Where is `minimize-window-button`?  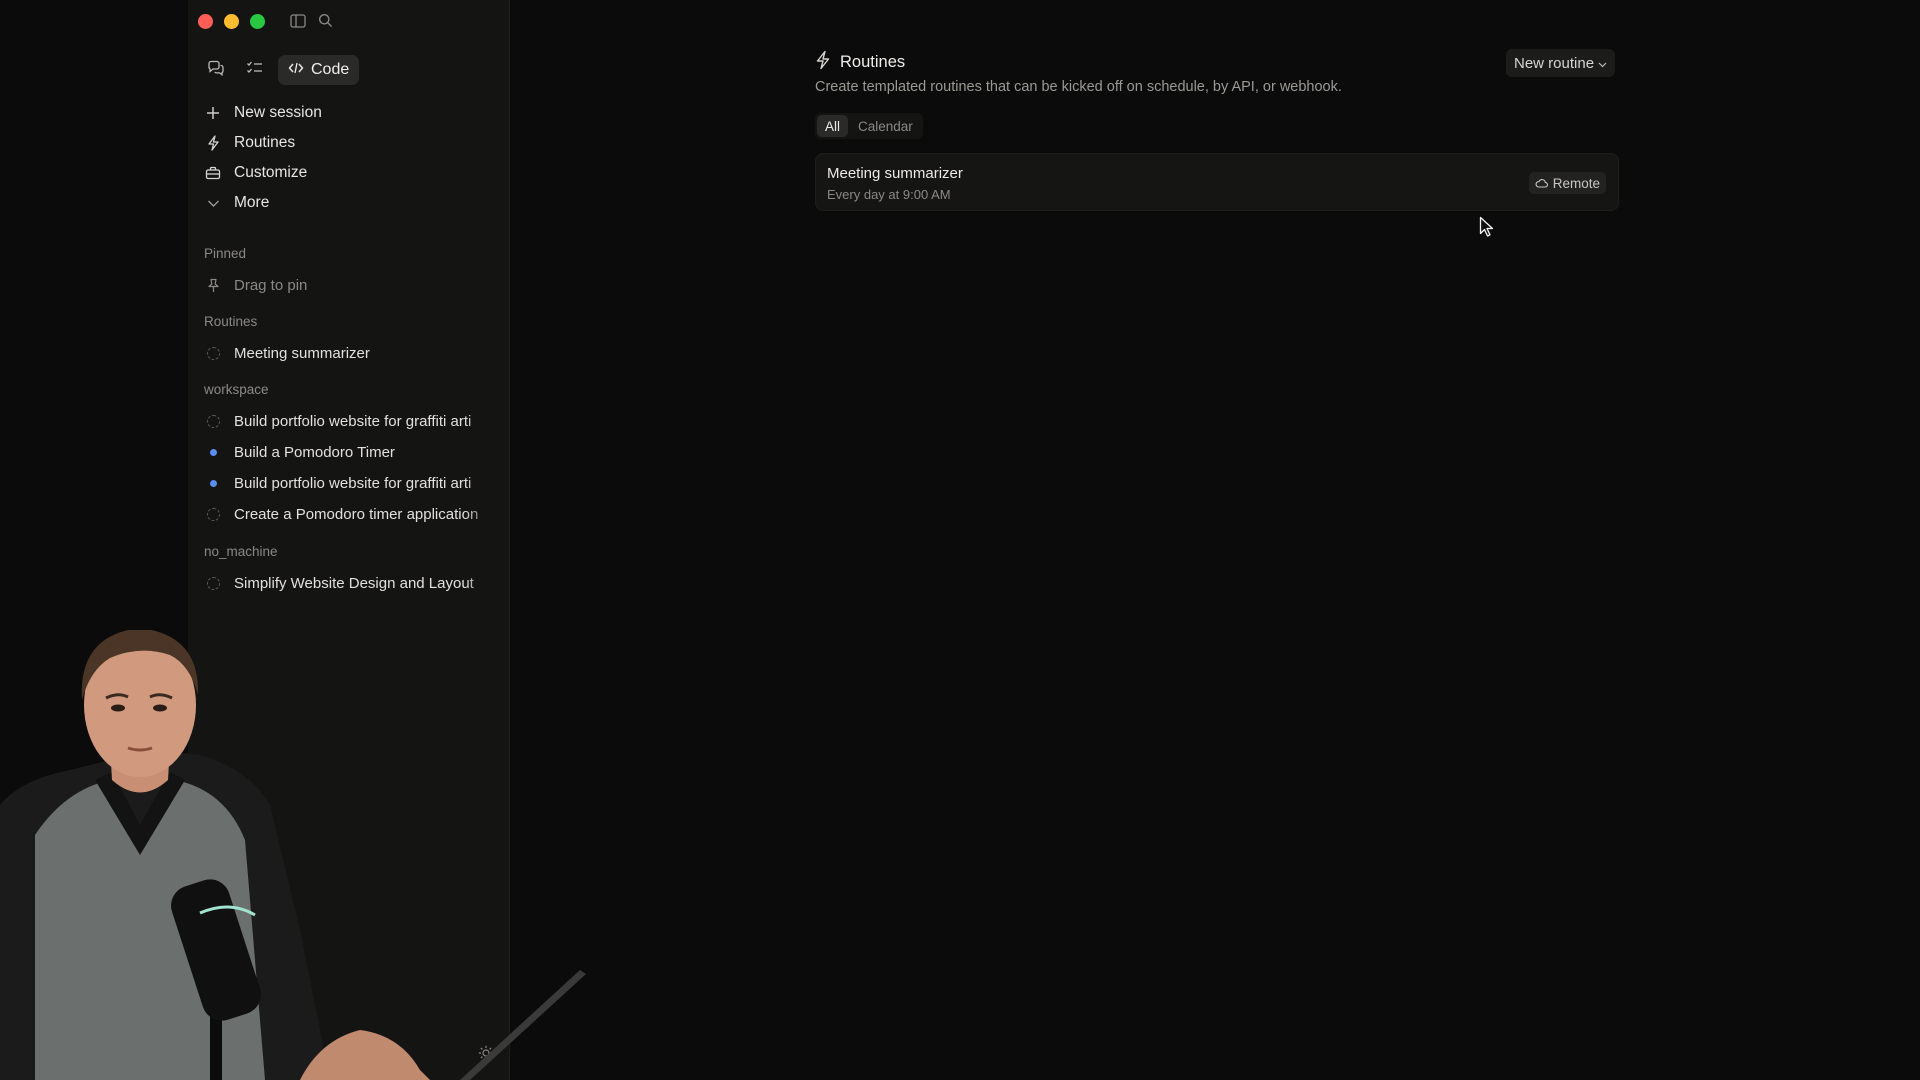 minimize-window-button is located at coordinates (231, 21).